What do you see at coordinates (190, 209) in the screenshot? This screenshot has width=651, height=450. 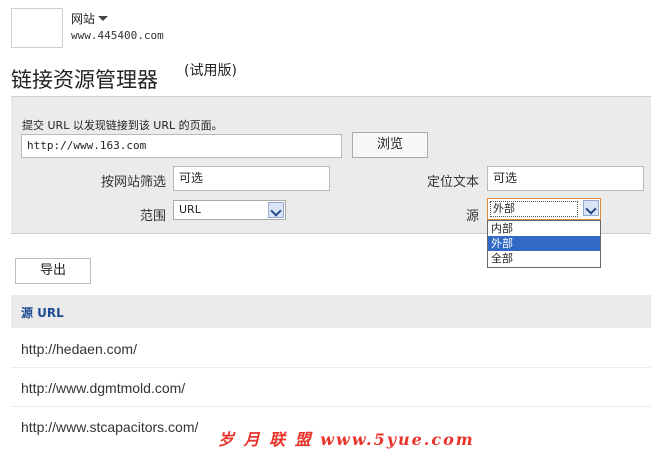 I see `scope-select-value: URL` at bounding box center [190, 209].